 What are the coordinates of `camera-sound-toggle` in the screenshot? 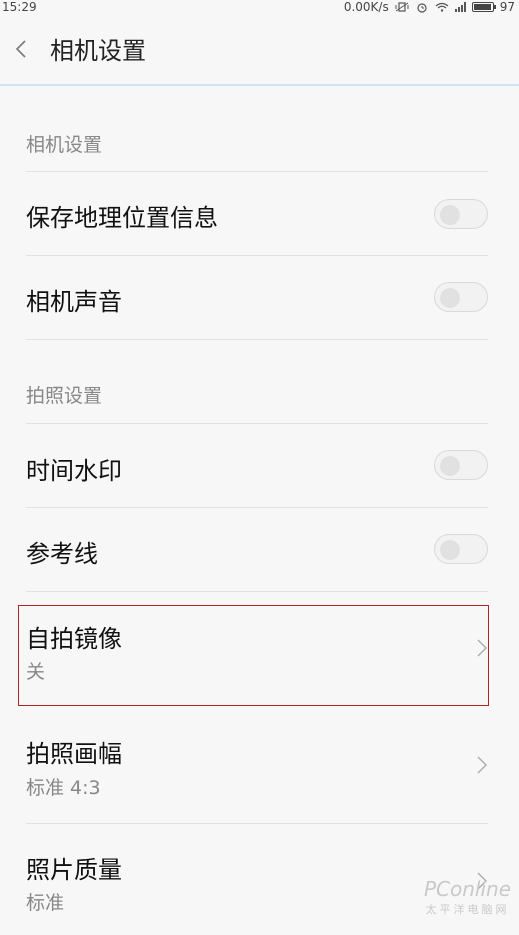 It's located at (461, 297).